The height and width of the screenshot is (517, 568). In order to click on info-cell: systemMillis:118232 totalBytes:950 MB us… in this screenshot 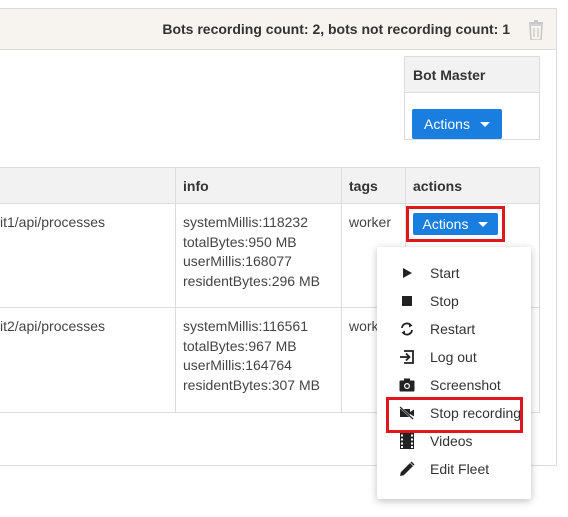, I will do `click(251, 252)`.